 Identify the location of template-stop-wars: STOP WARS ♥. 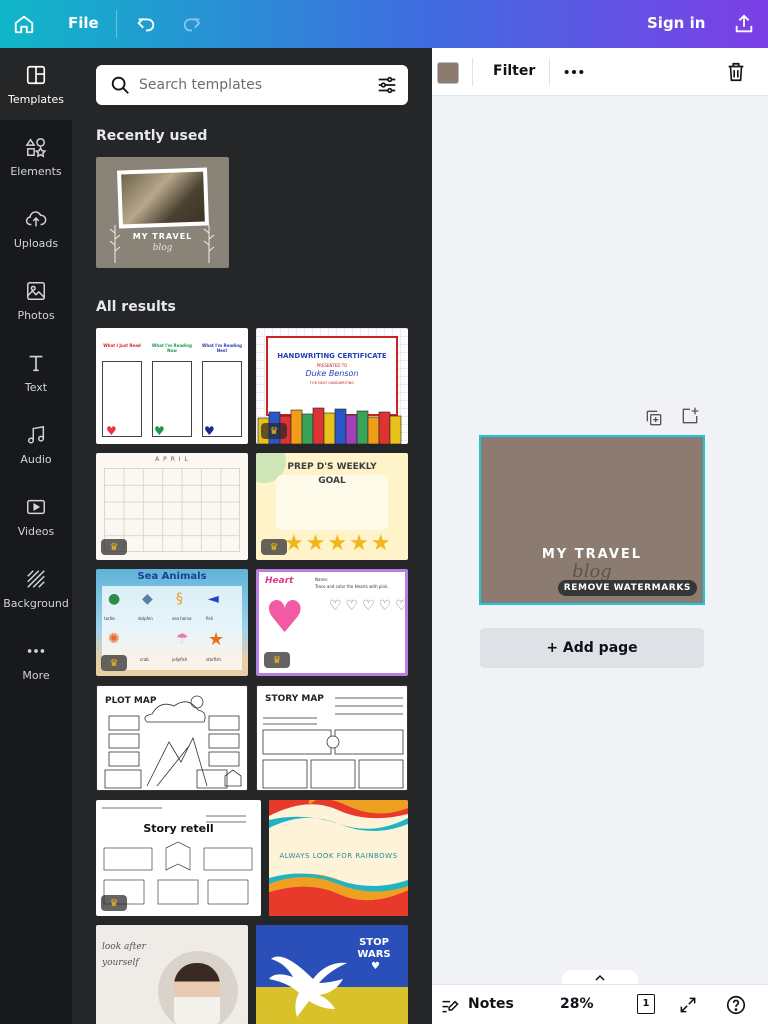
(332, 974).